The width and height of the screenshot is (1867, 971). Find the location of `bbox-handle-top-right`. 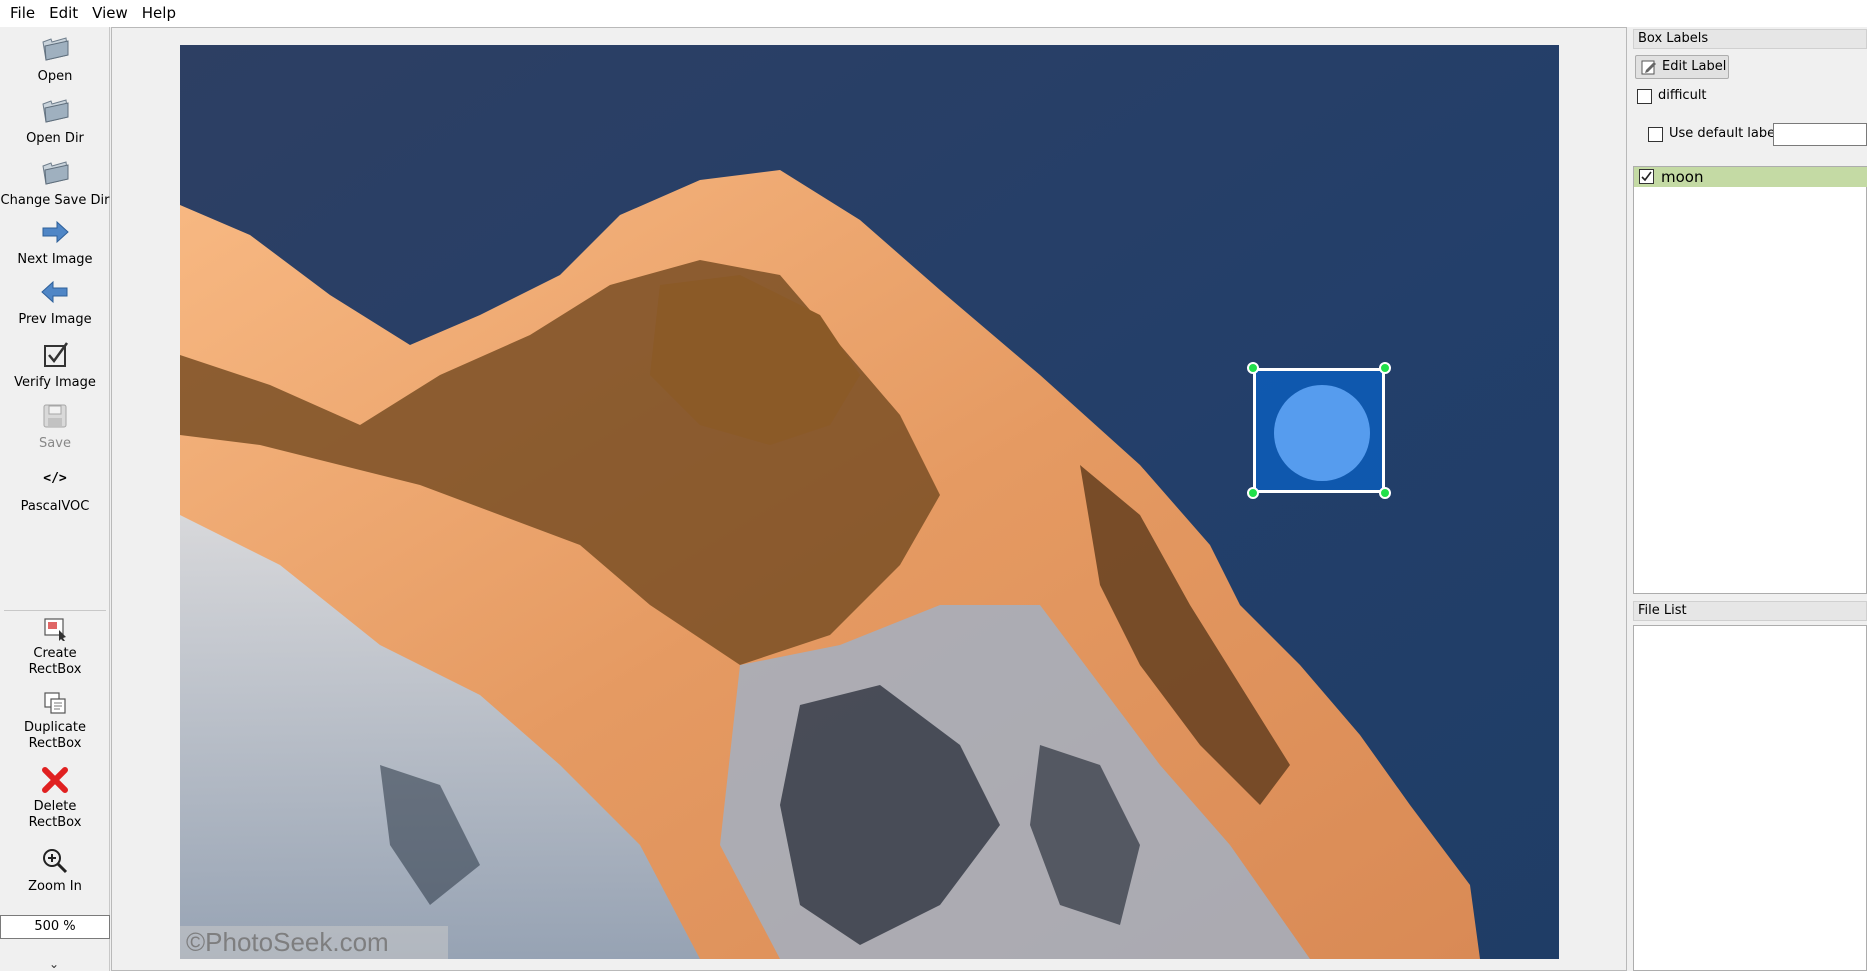

bbox-handle-top-right is located at coordinates (1385, 368).